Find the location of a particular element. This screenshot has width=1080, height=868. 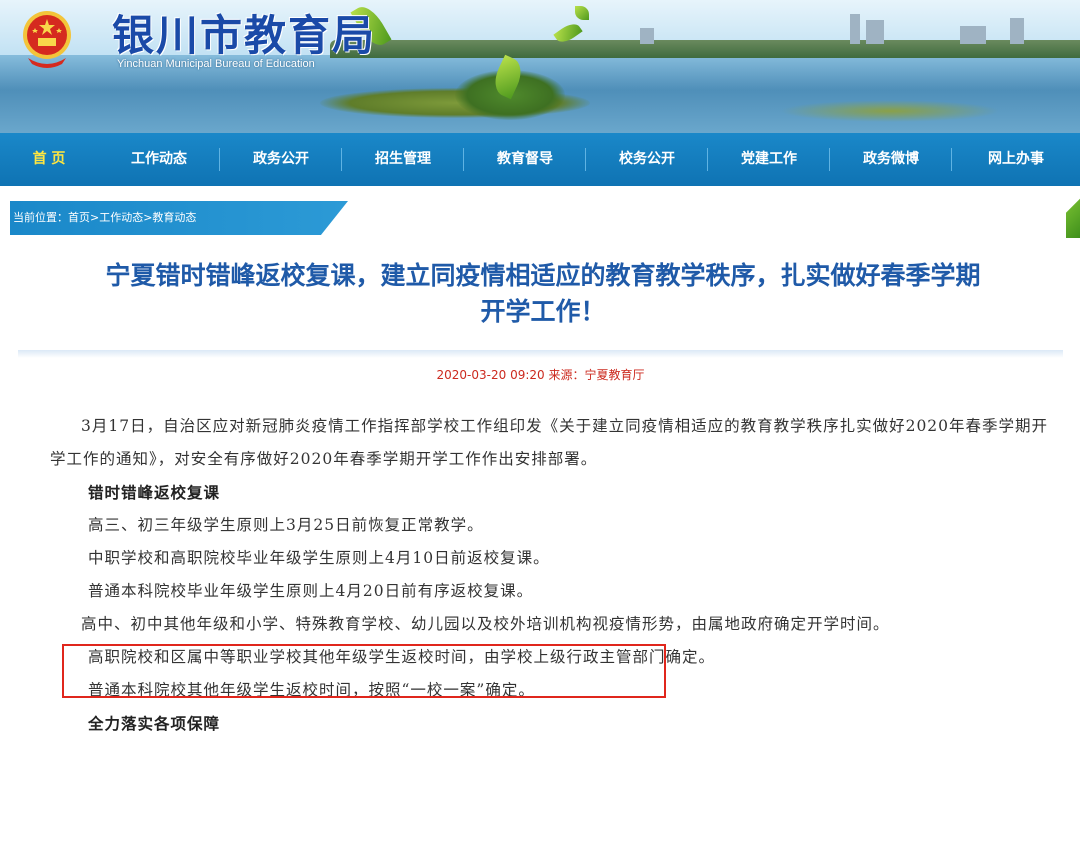

nav-school-affairs: 校务公开 is located at coordinates (647, 159).